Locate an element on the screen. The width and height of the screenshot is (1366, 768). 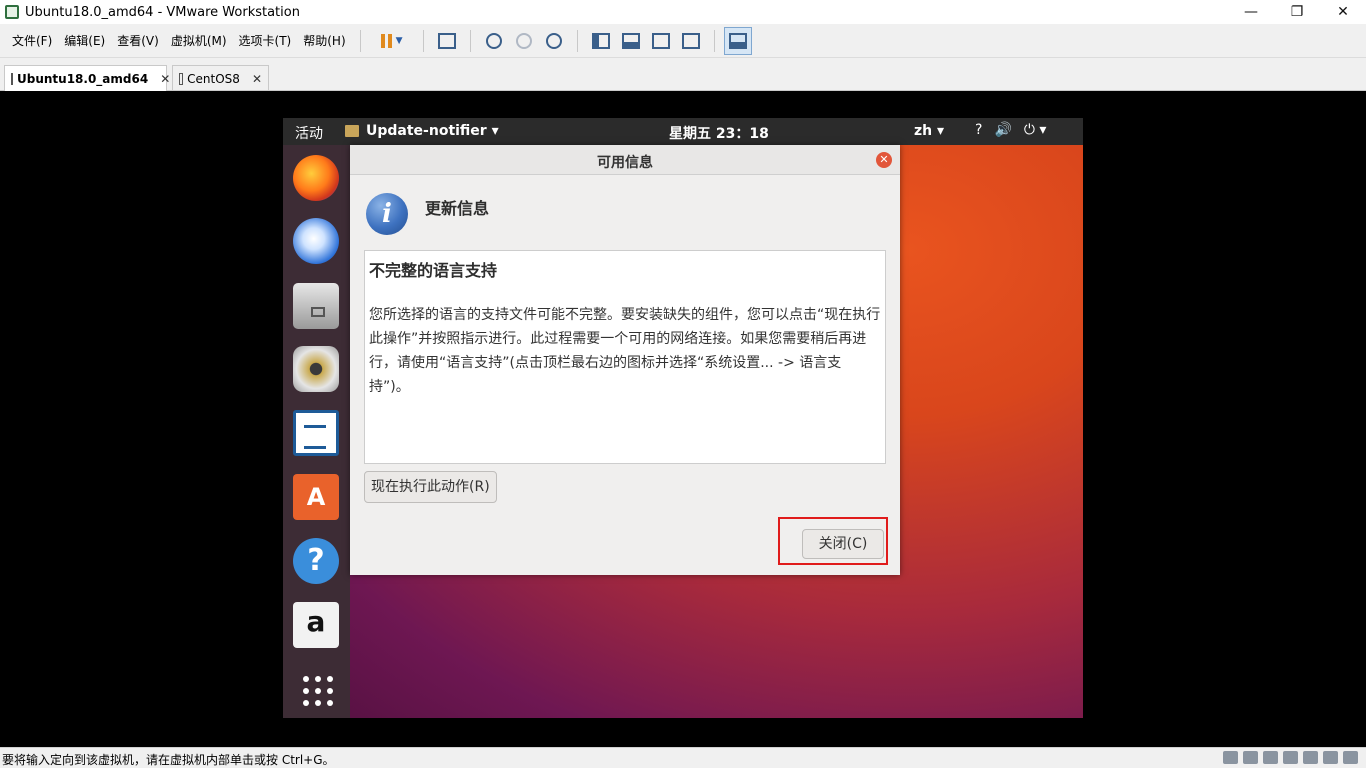
dialog-title: 可用信息 is located at coordinates (625, 163).